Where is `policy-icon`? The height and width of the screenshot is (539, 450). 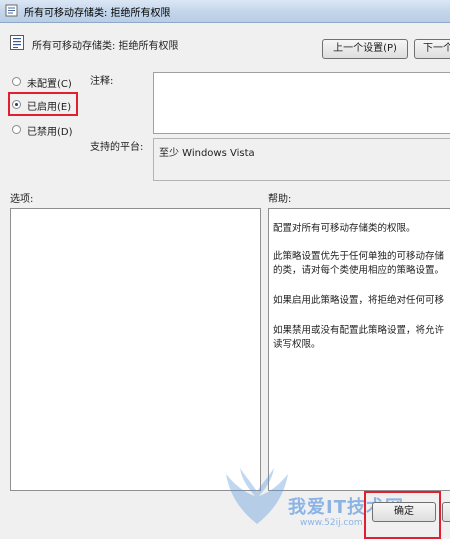
policy-icon is located at coordinates (11, 10).